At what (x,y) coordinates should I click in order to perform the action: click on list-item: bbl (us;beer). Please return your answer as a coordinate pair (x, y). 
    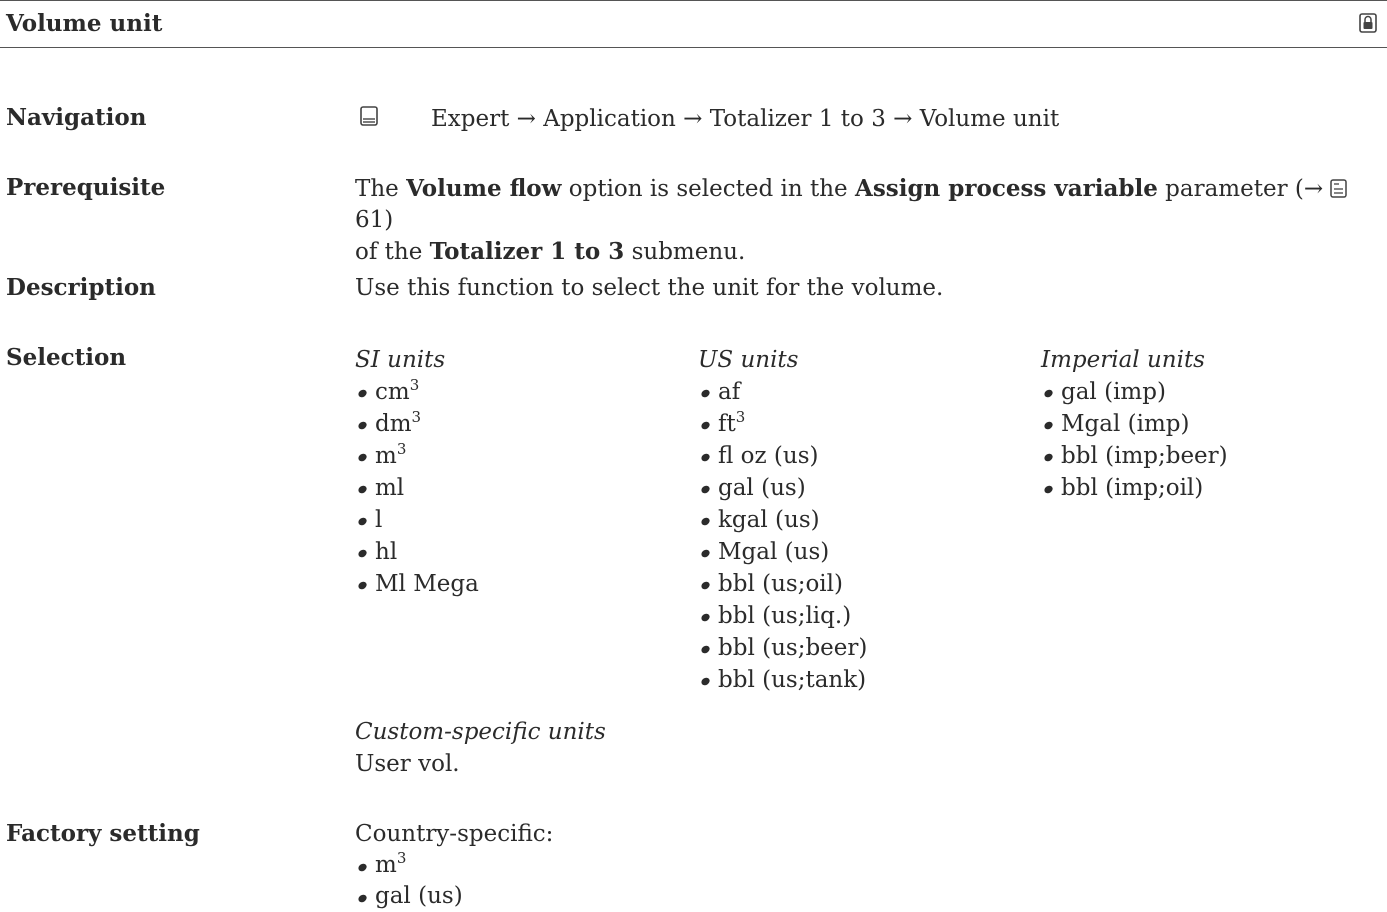
    Looking at the image, I should click on (782, 648).